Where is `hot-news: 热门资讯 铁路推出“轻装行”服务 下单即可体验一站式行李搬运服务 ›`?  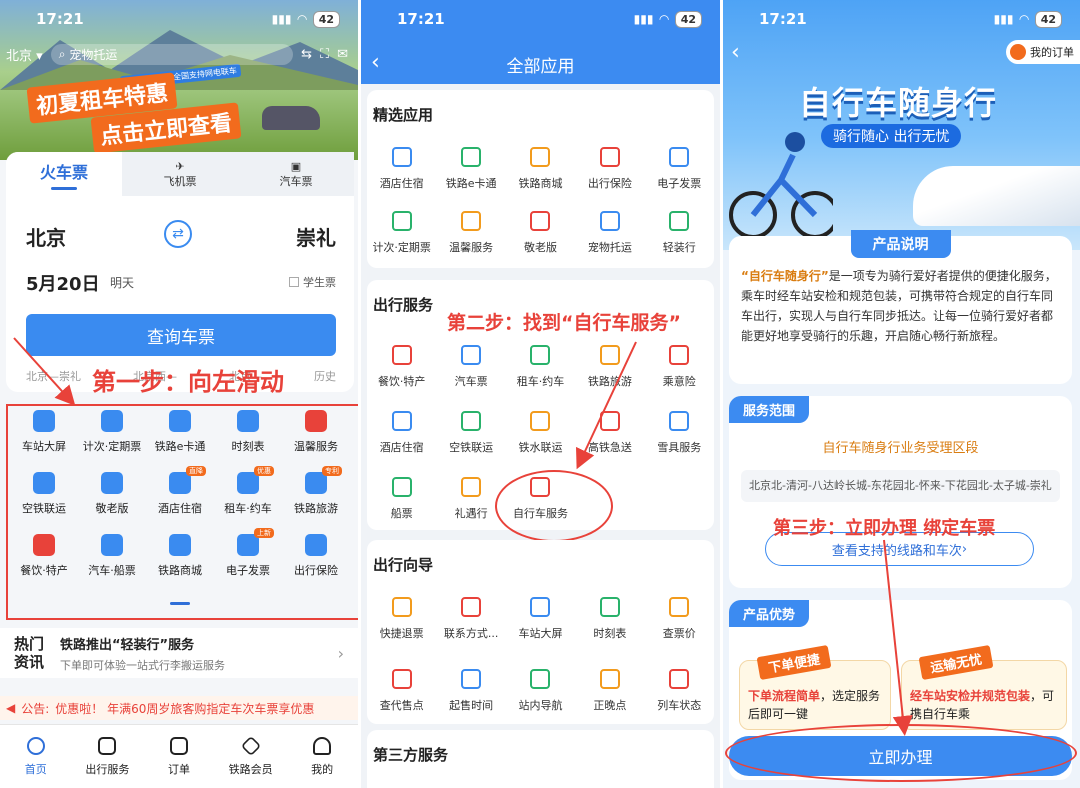
hot-news: 热门资讯 铁路推出“轻装行”服务 下单即可体验一站式行李搬运服务 › is located at coordinates (179, 653).